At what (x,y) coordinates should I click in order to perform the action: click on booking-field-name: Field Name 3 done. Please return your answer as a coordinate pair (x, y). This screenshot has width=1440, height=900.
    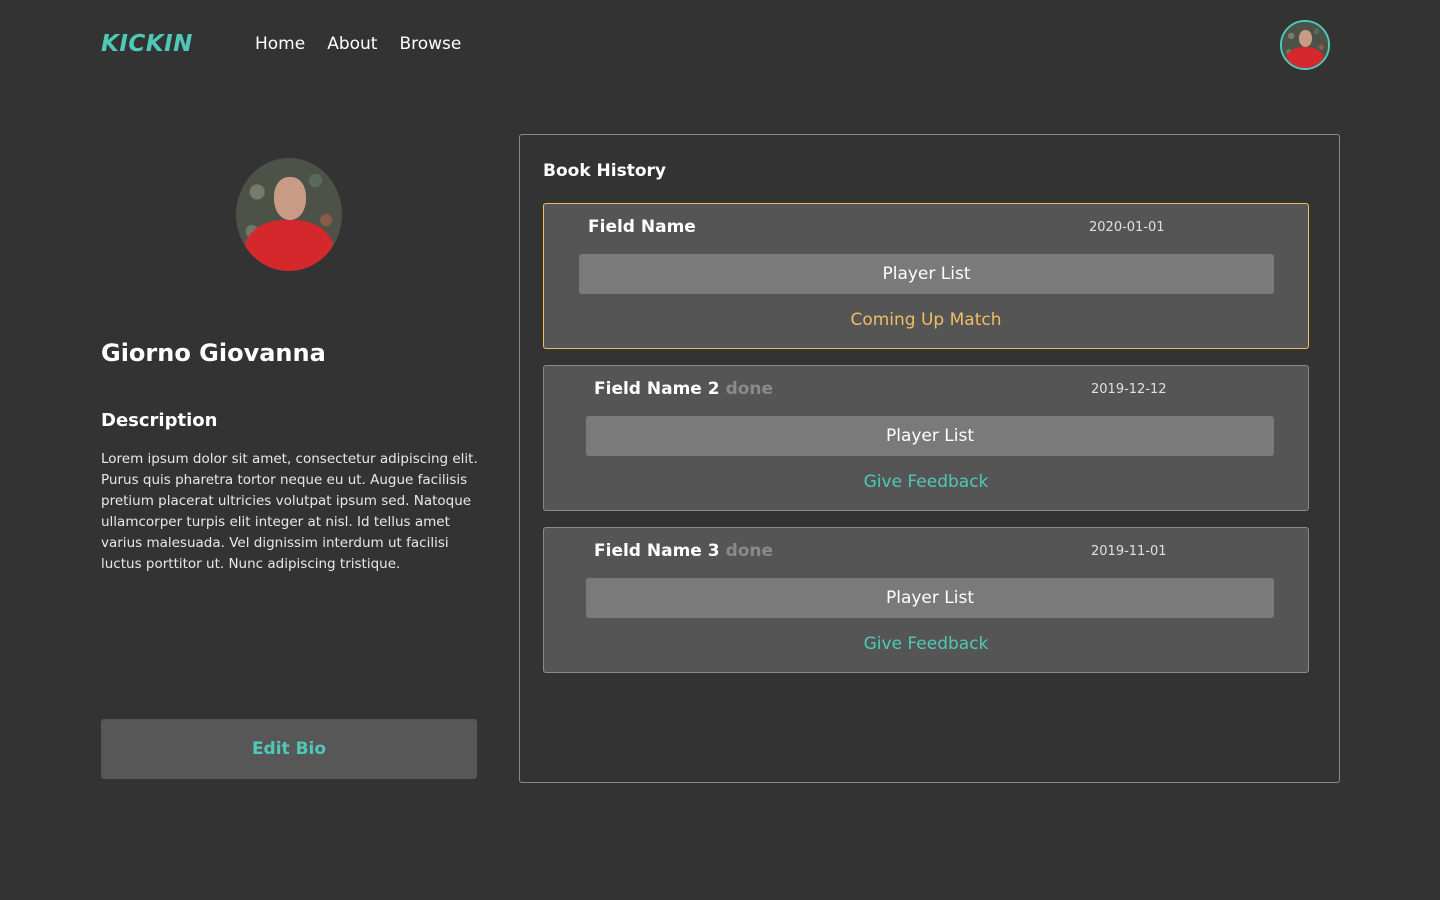
    Looking at the image, I should click on (683, 551).